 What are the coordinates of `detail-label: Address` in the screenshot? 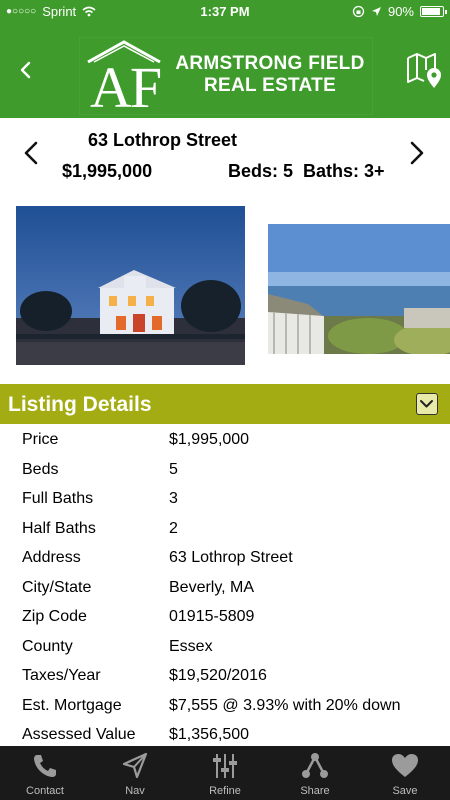 It's located at (51, 557).